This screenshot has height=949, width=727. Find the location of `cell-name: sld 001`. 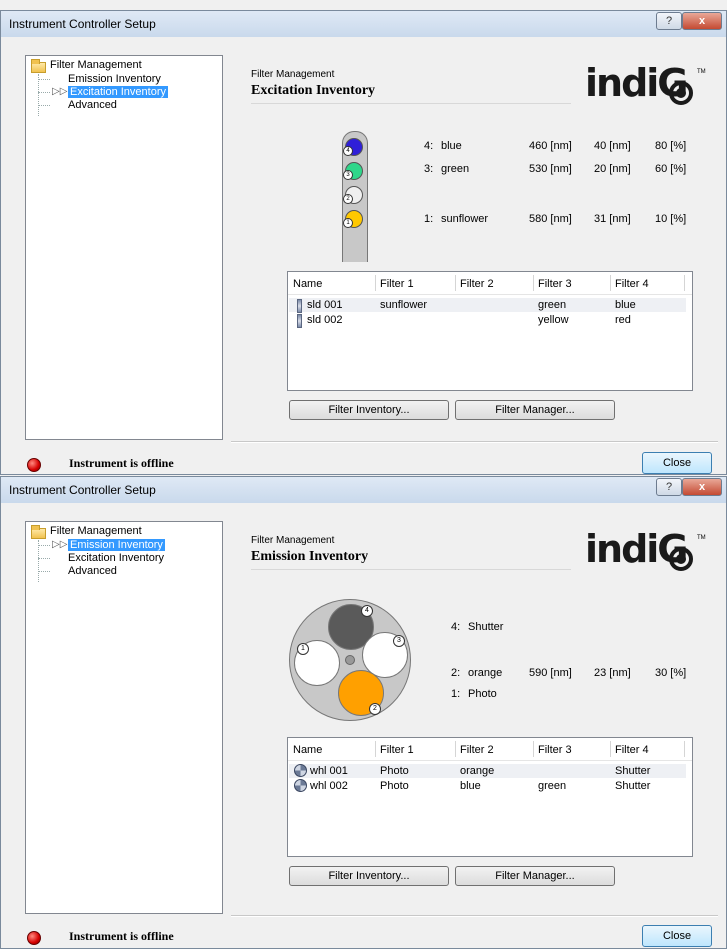

cell-name: sld 001 is located at coordinates (325, 305).